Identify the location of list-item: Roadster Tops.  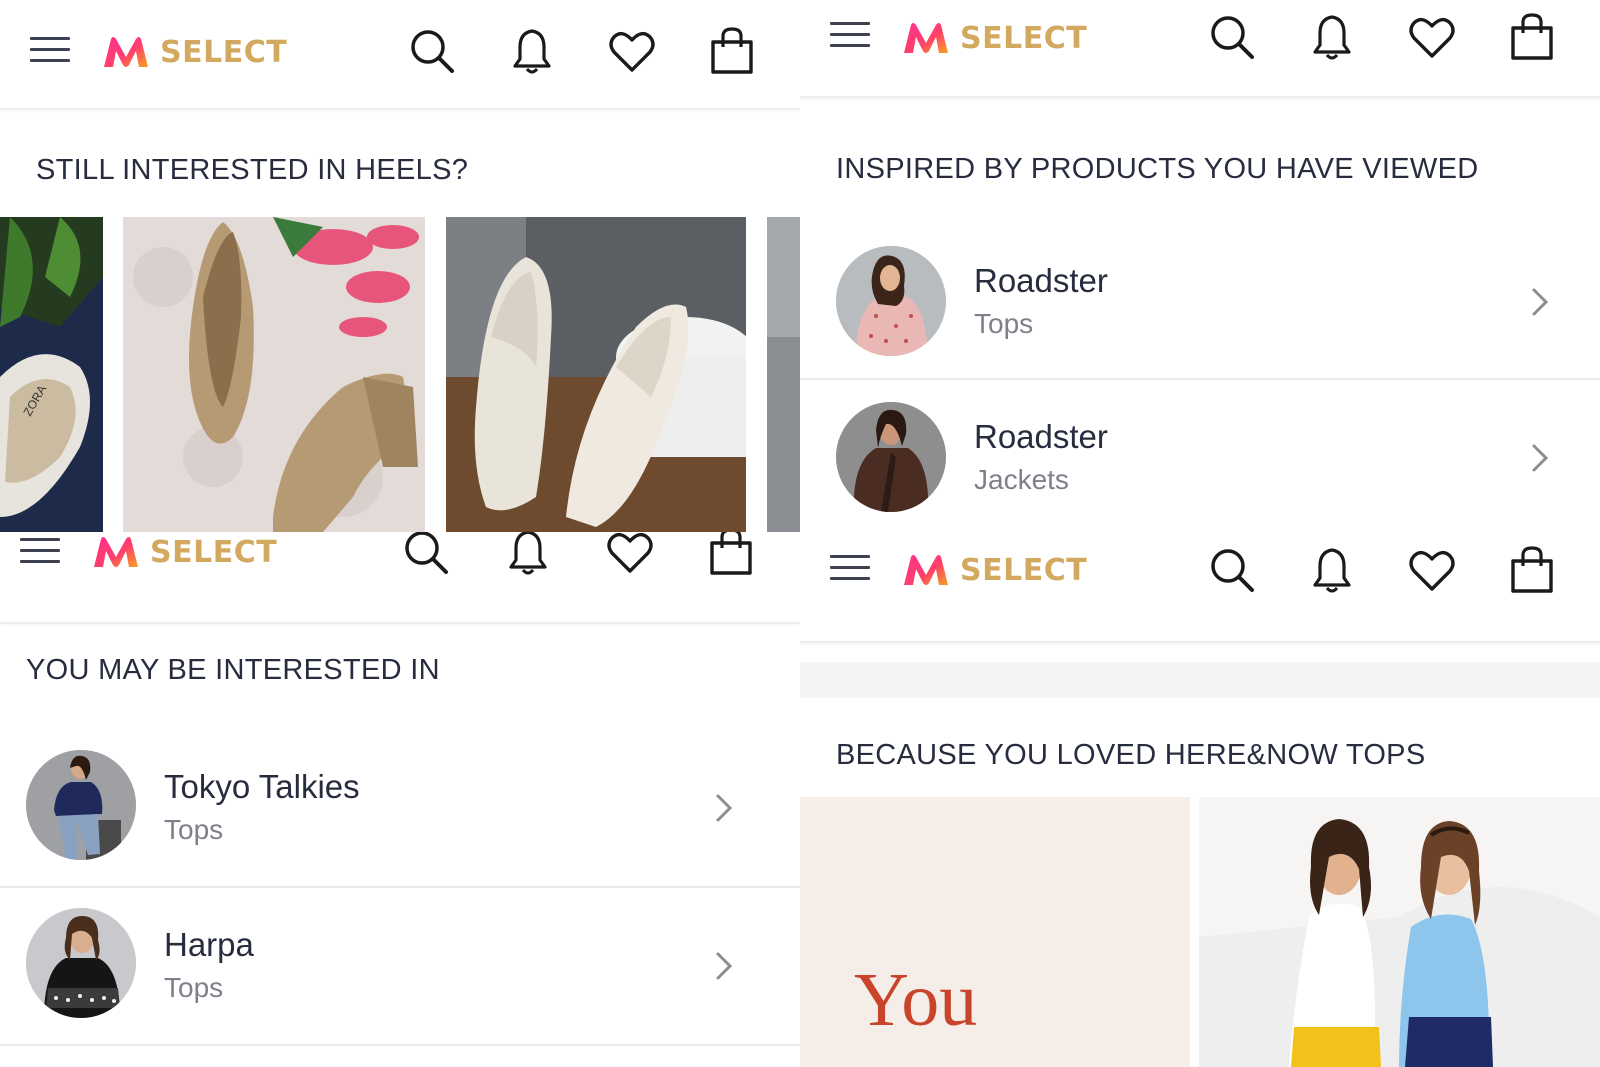
(1200, 302).